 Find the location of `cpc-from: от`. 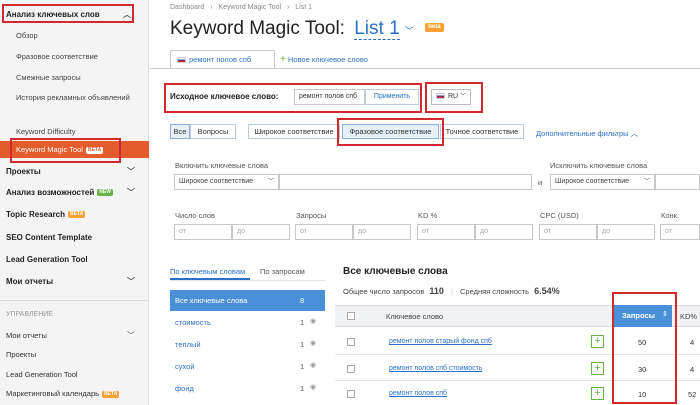

cpc-from: от is located at coordinates (568, 232).